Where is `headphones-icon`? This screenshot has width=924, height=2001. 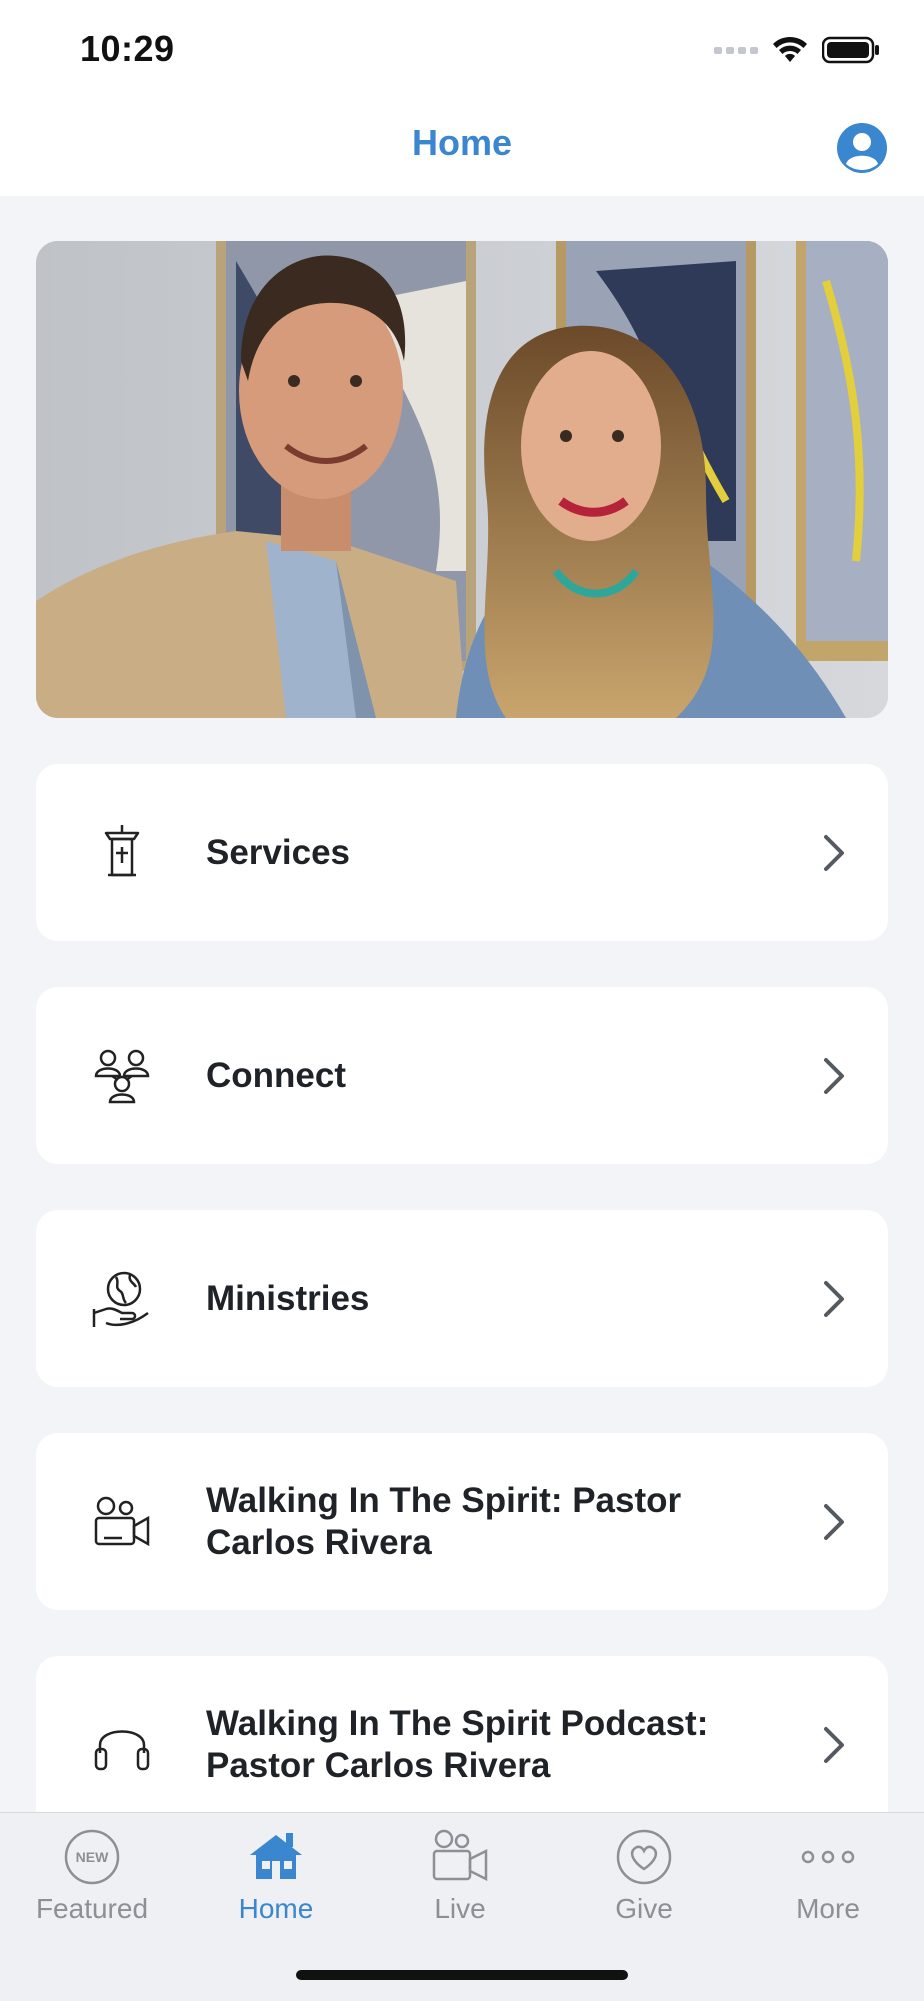 headphones-icon is located at coordinates (122, 1745).